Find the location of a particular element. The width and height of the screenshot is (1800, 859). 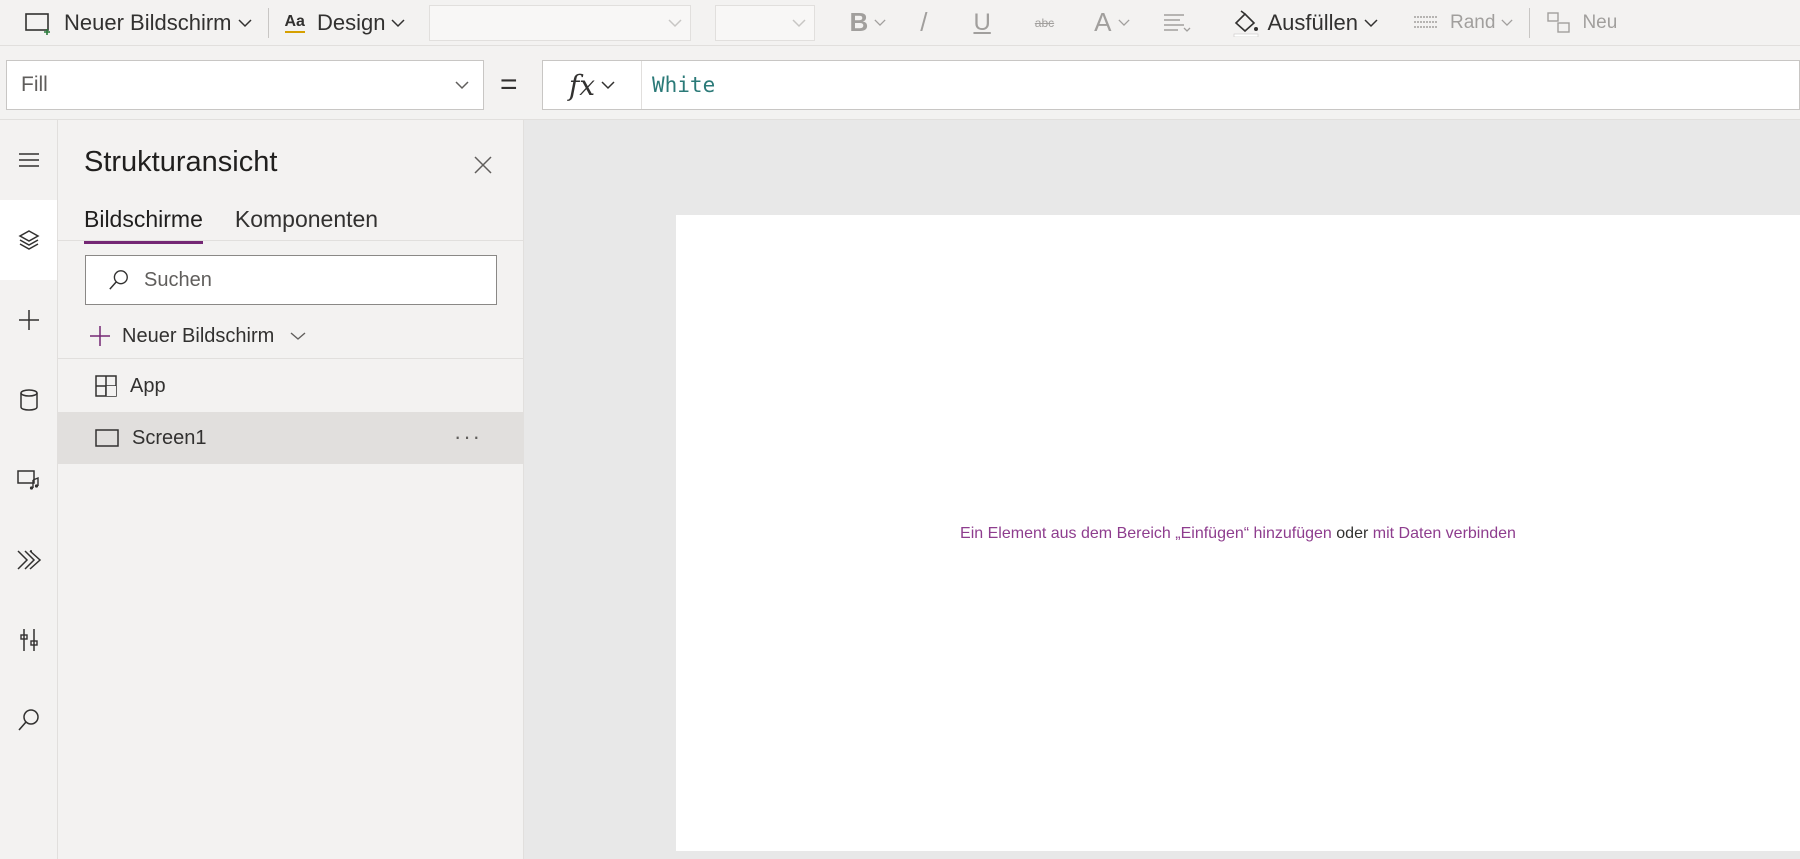

formula-input: White is located at coordinates (678, 85).